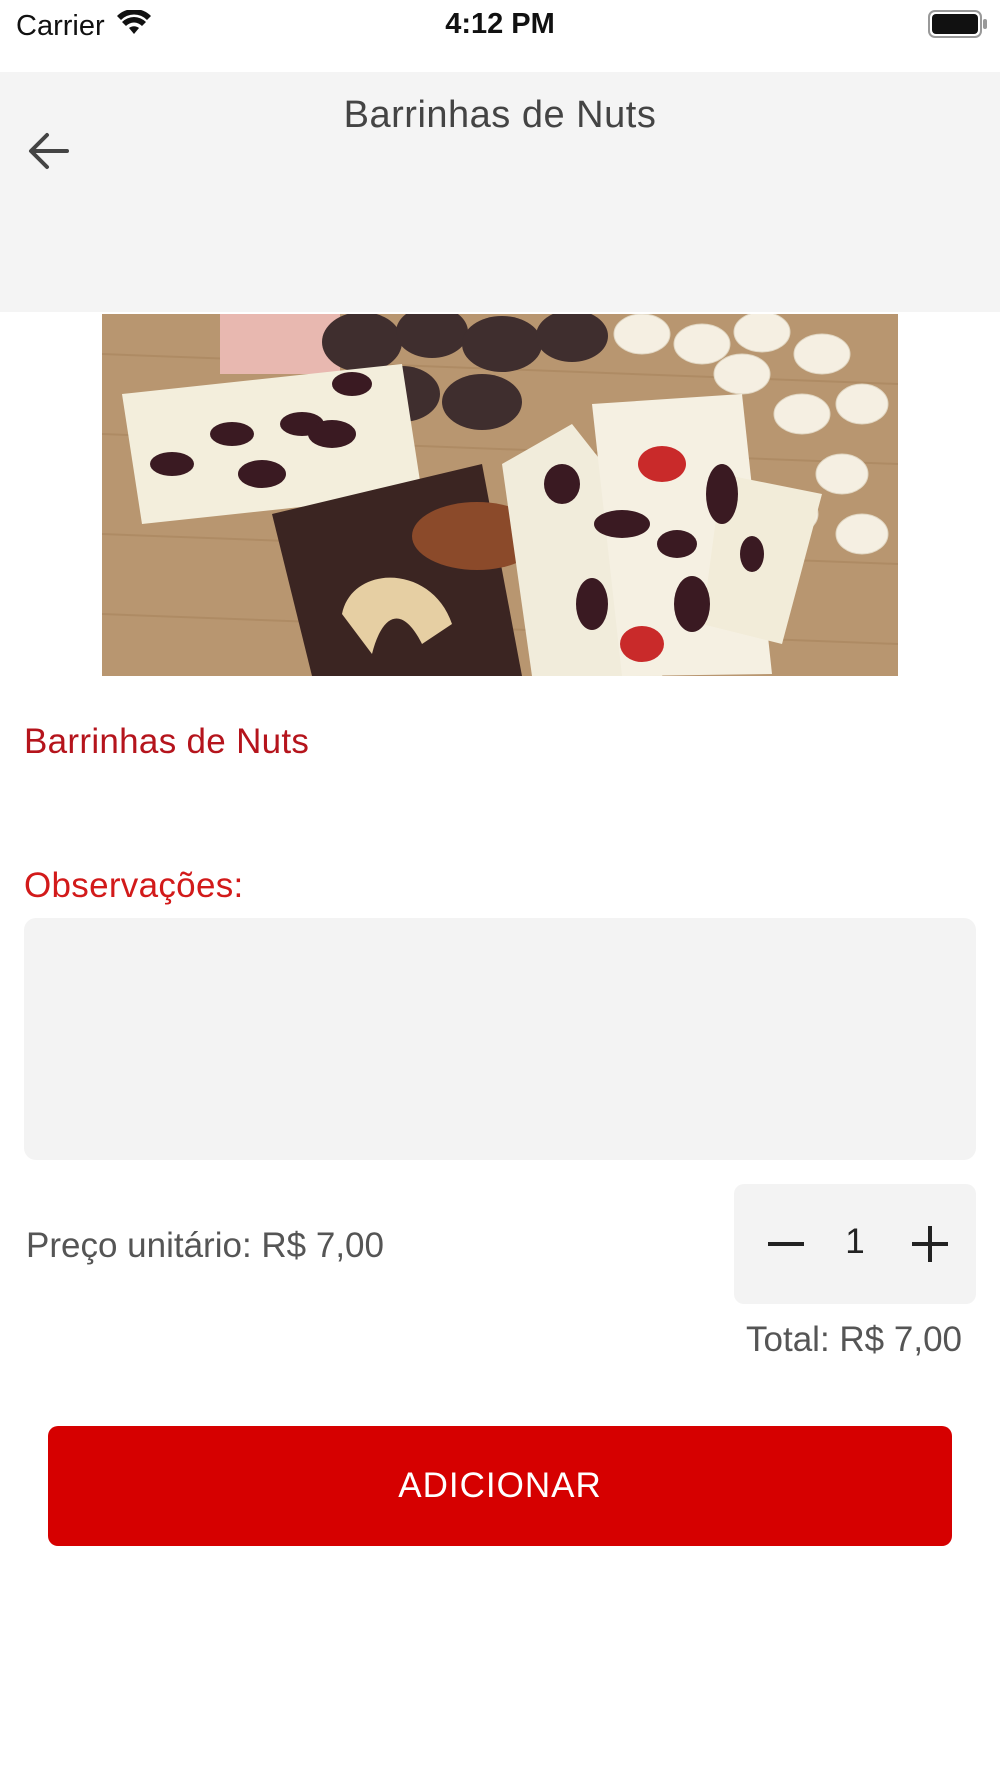  Describe the element at coordinates (854, 1339) in the screenshot. I see `total-price: Total: R$ 7,00` at that location.